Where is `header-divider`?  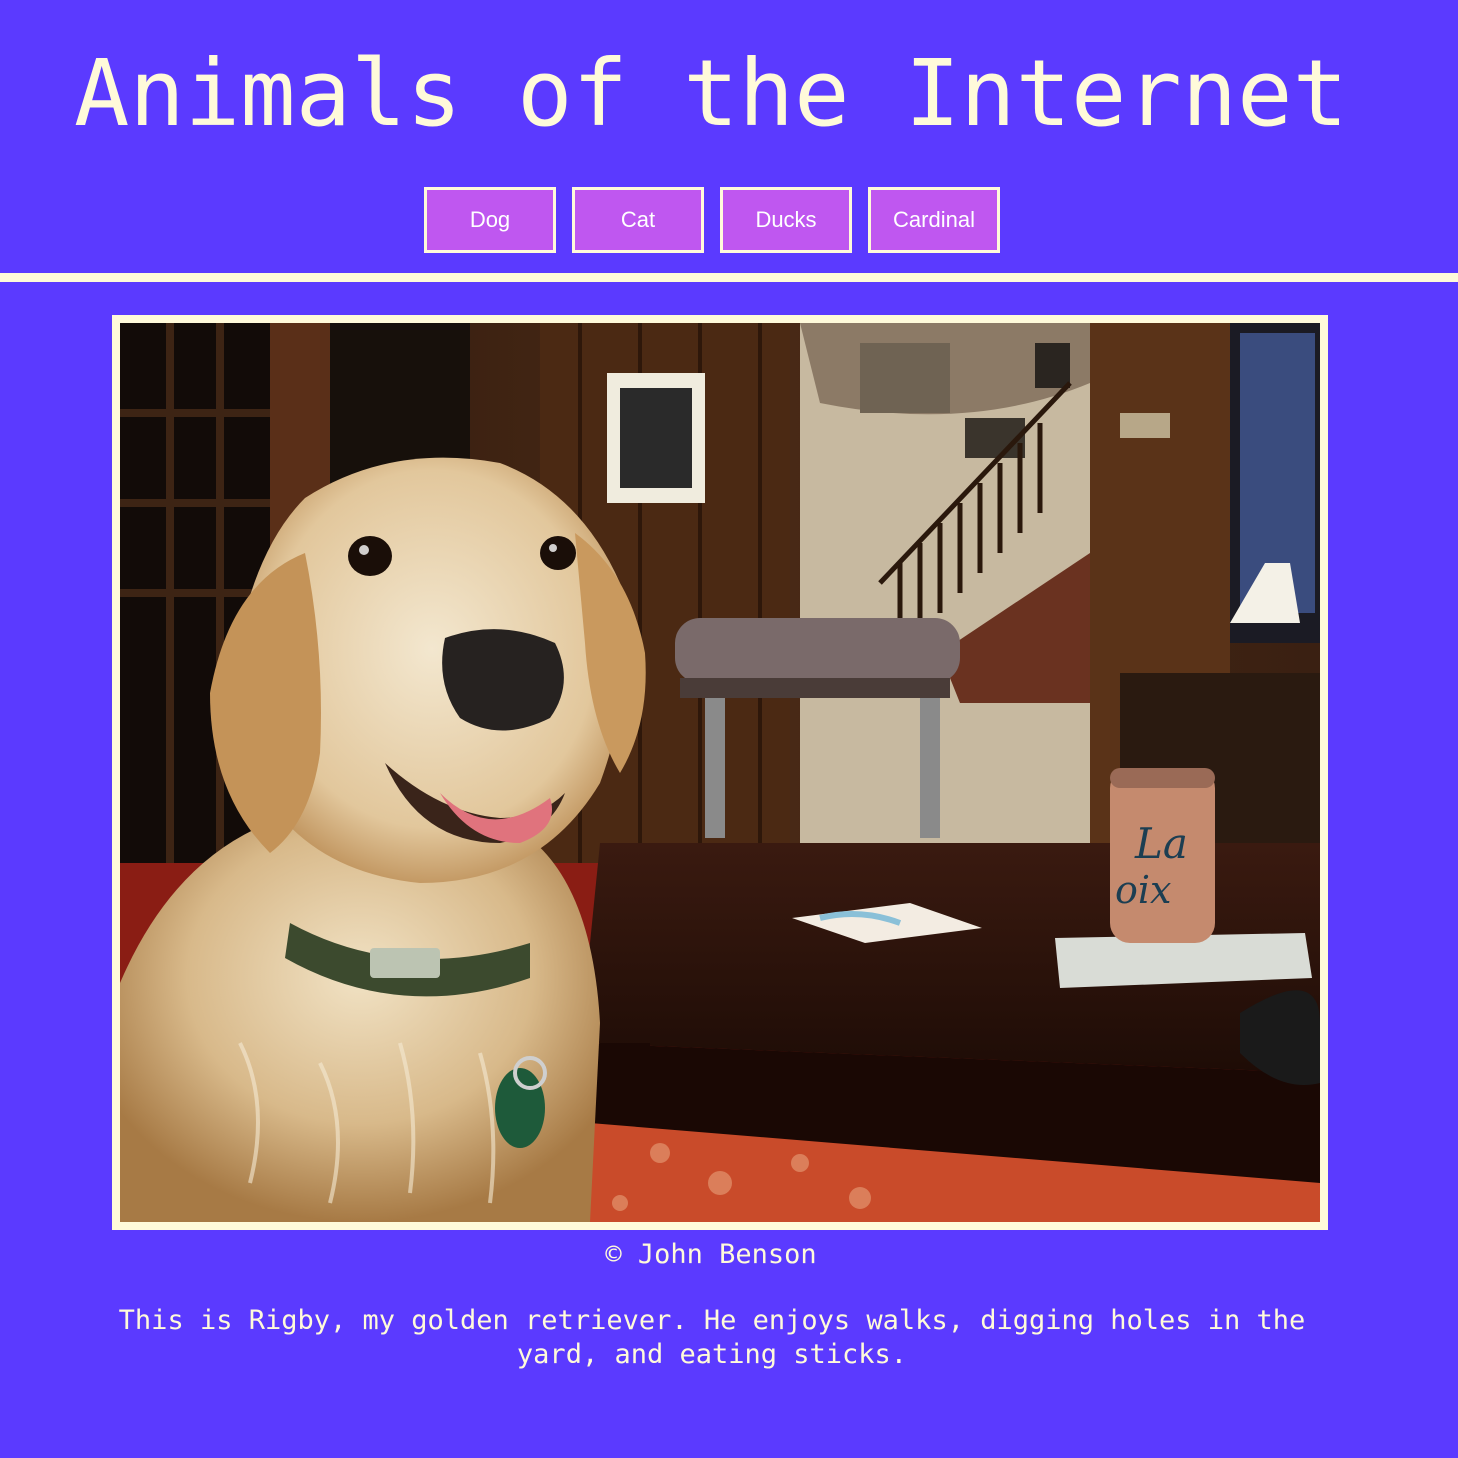 header-divider is located at coordinates (729, 277).